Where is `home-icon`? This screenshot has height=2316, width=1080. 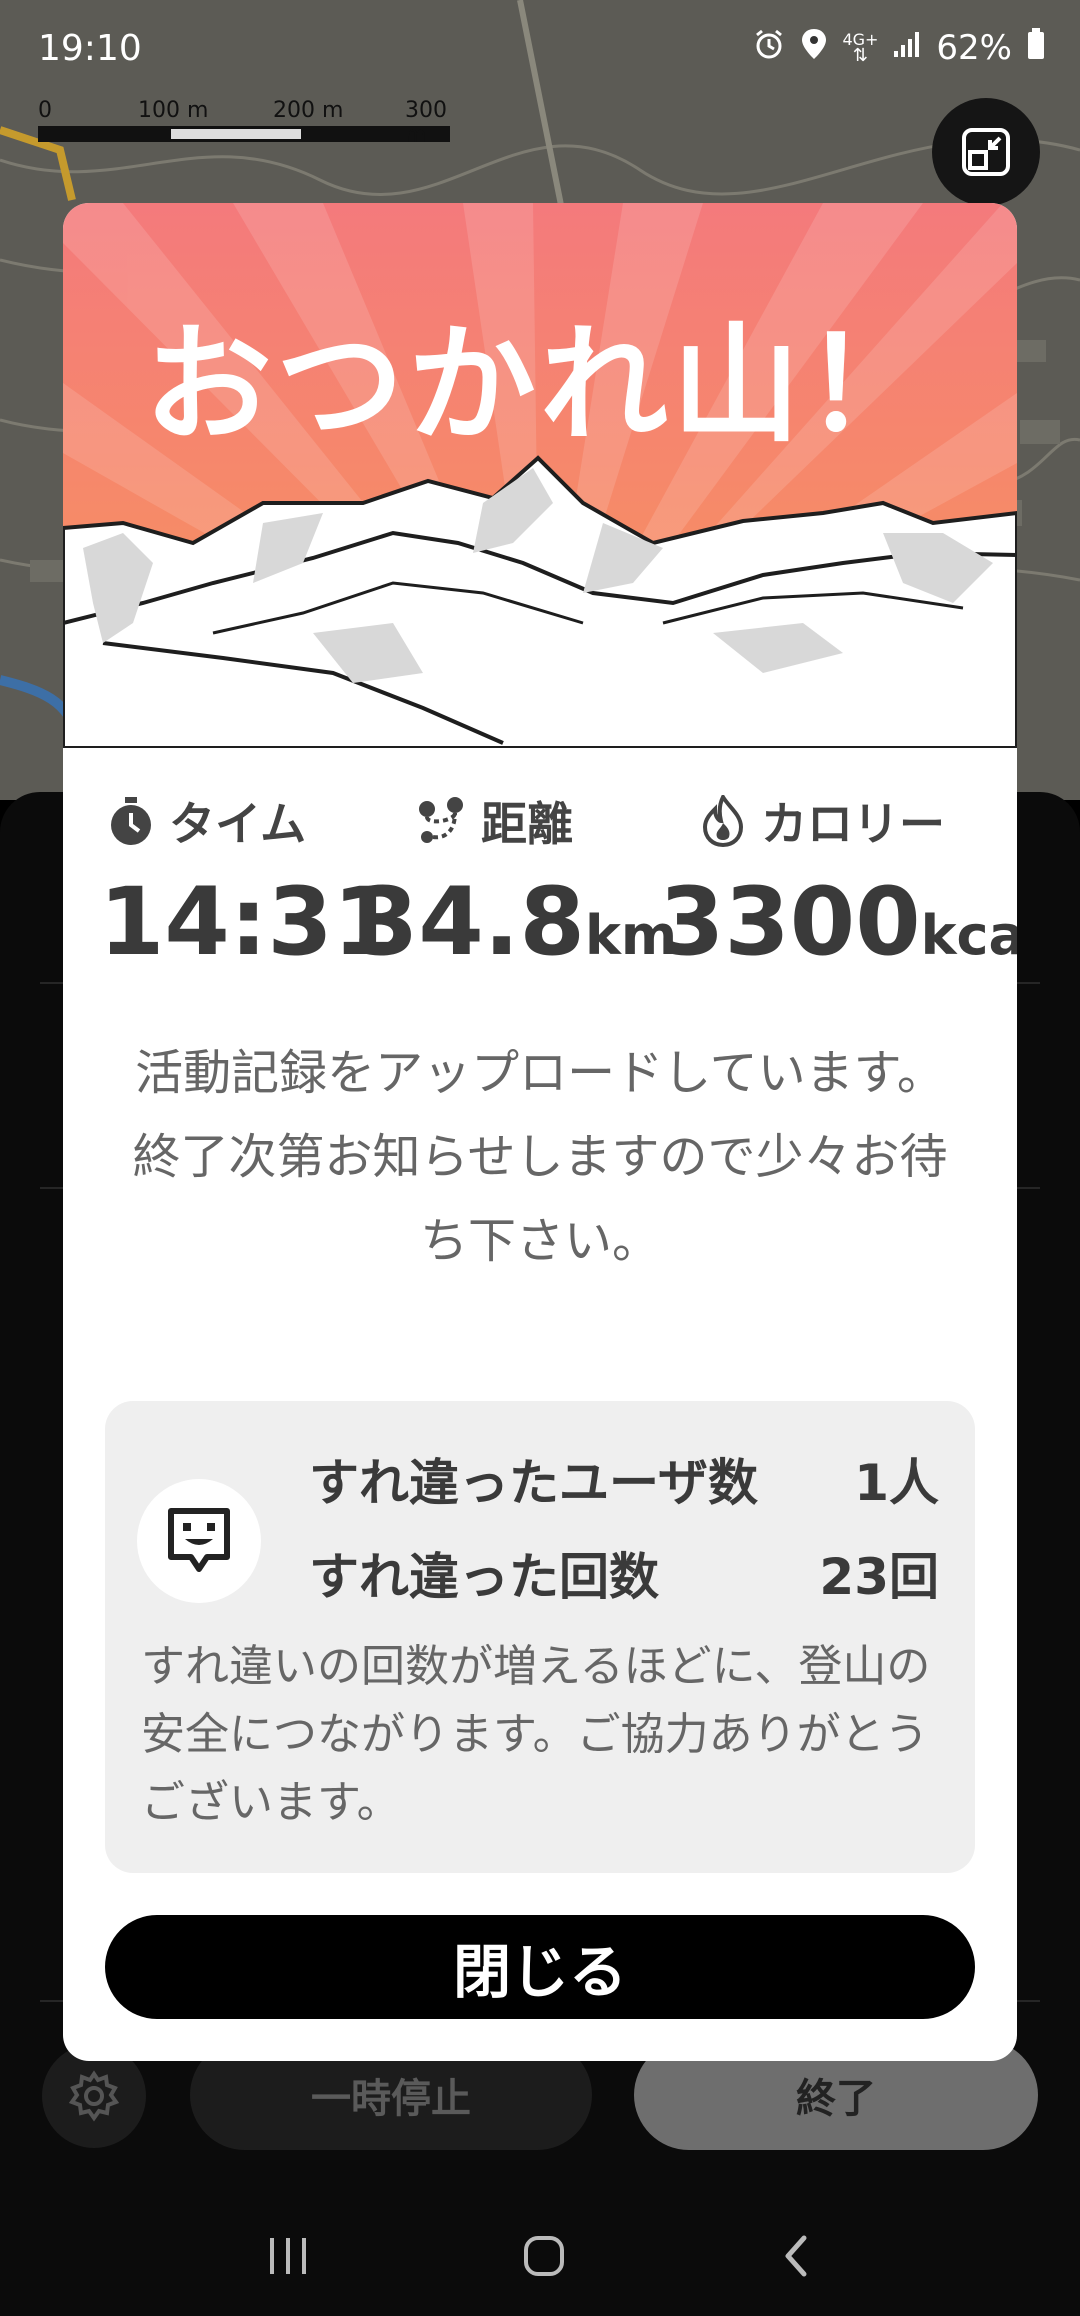
home-icon is located at coordinates (544, 2258).